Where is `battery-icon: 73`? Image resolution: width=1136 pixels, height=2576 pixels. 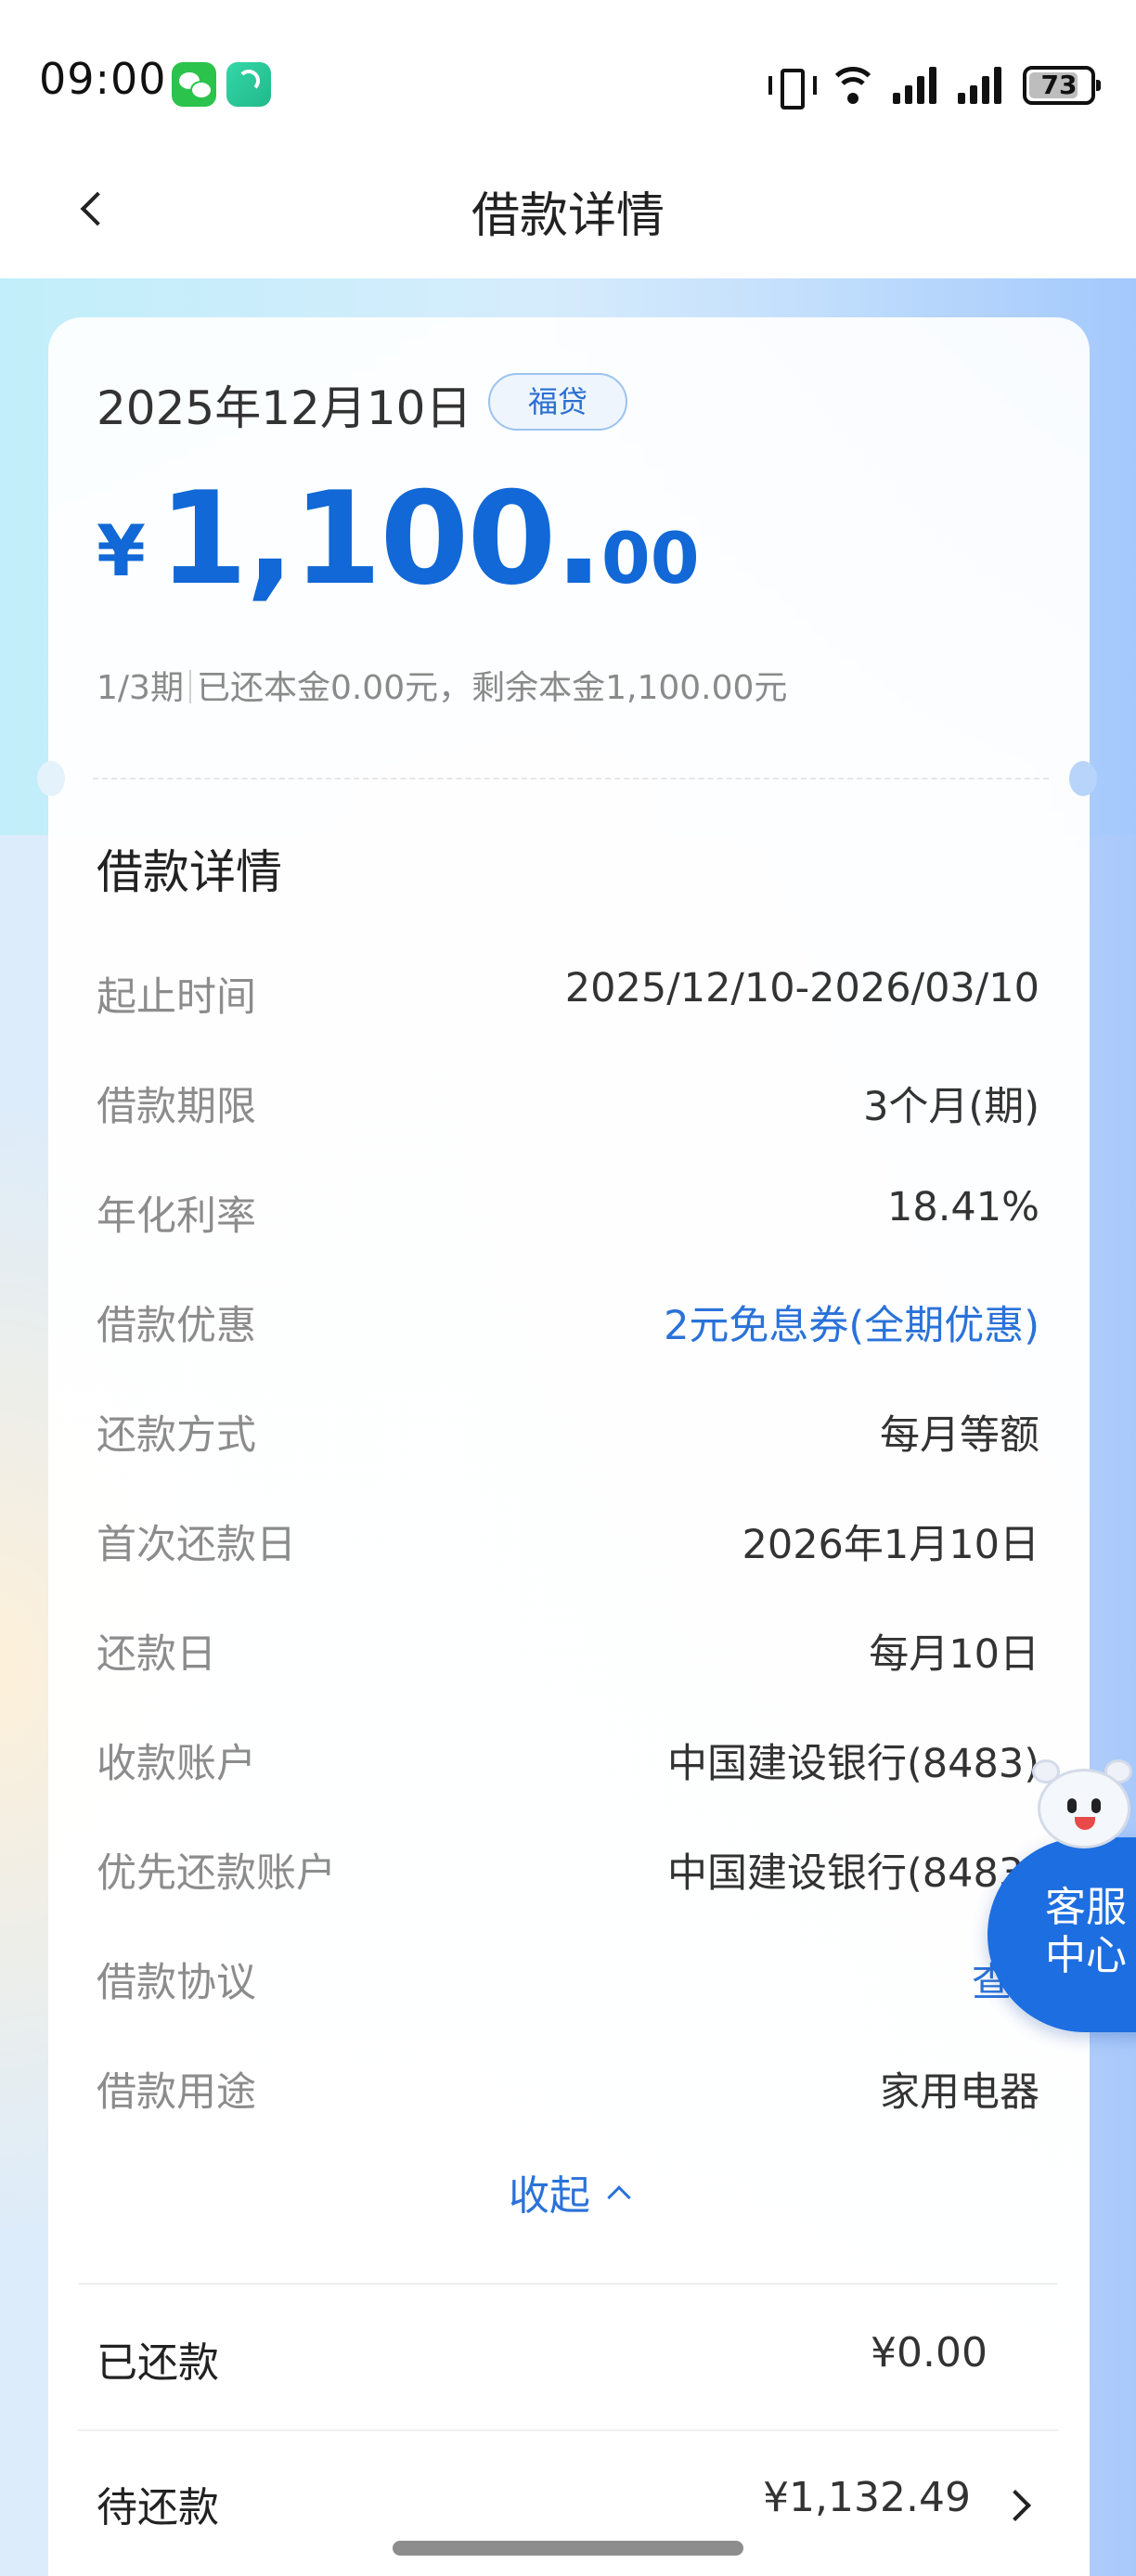 battery-icon: 73 is located at coordinates (1062, 86).